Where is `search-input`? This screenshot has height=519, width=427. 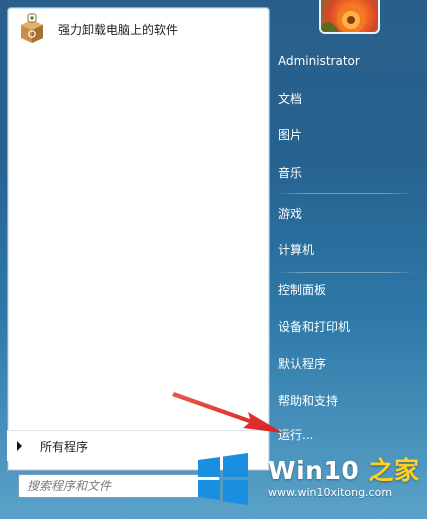 search-input is located at coordinates (119, 486).